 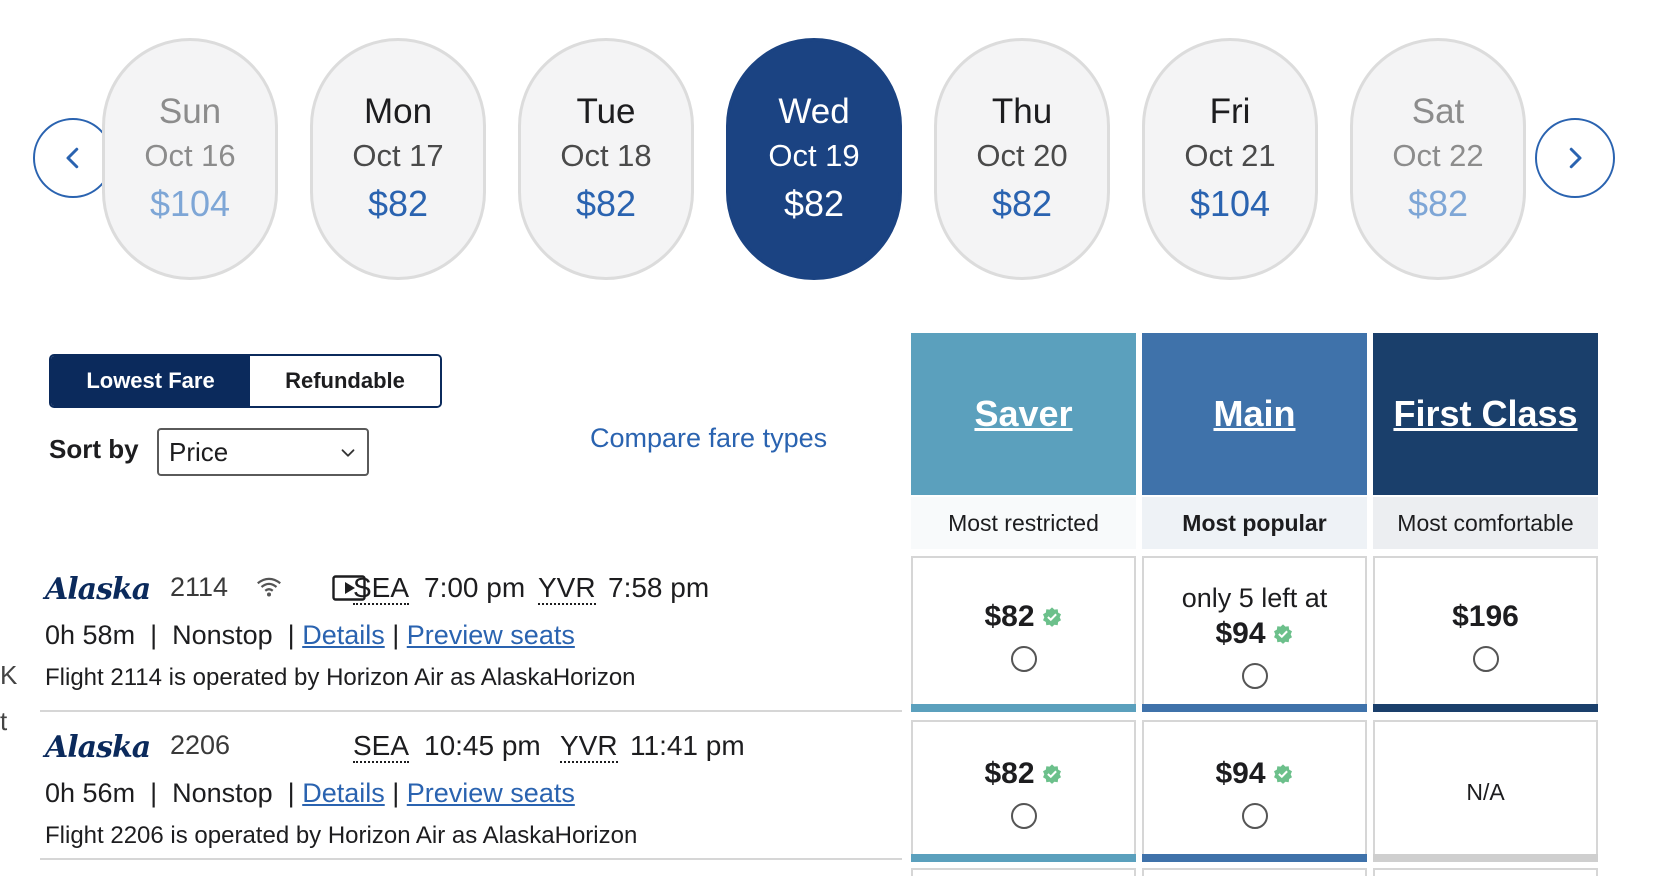 I want to click on fare-option-main: only 5 left at $94, so click(x=1254, y=634).